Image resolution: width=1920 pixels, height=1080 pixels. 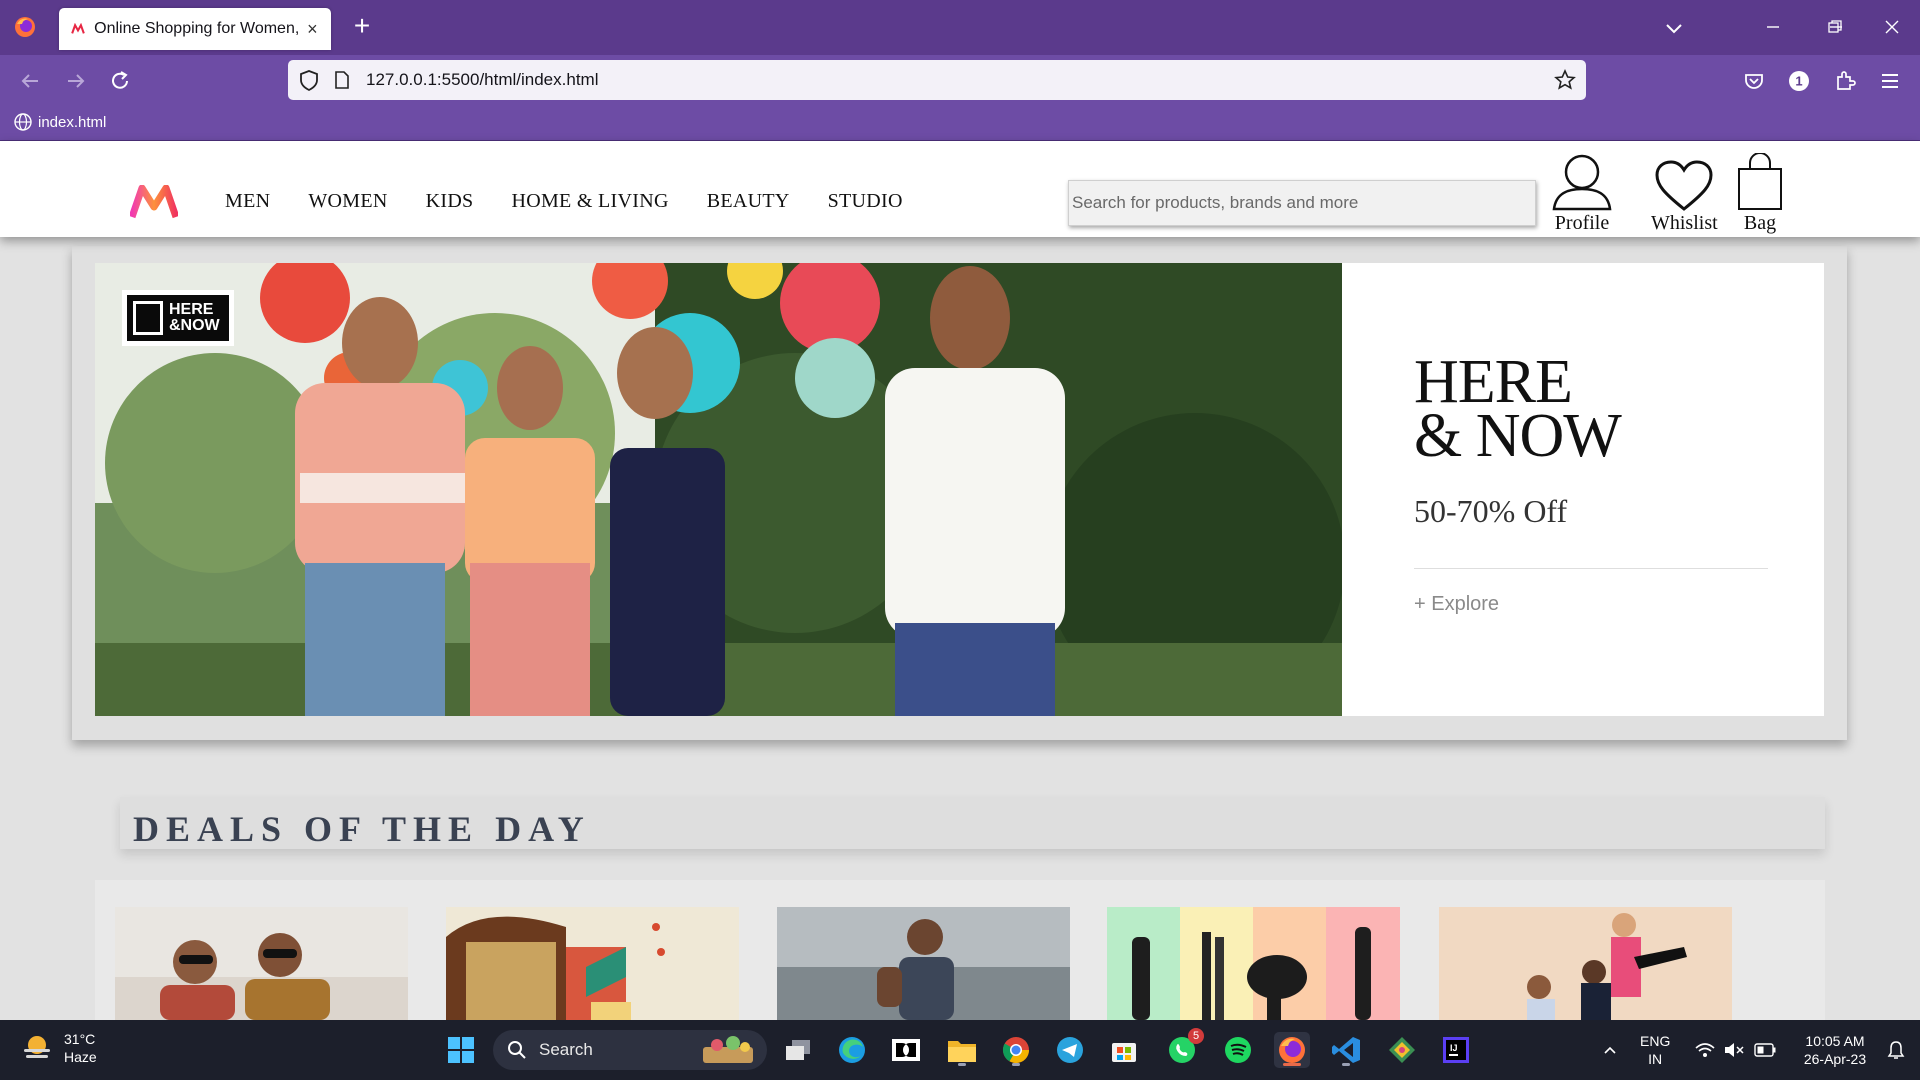 What do you see at coordinates (798, 1050) in the screenshot?
I see `task-view-icon` at bounding box center [798, 1050].